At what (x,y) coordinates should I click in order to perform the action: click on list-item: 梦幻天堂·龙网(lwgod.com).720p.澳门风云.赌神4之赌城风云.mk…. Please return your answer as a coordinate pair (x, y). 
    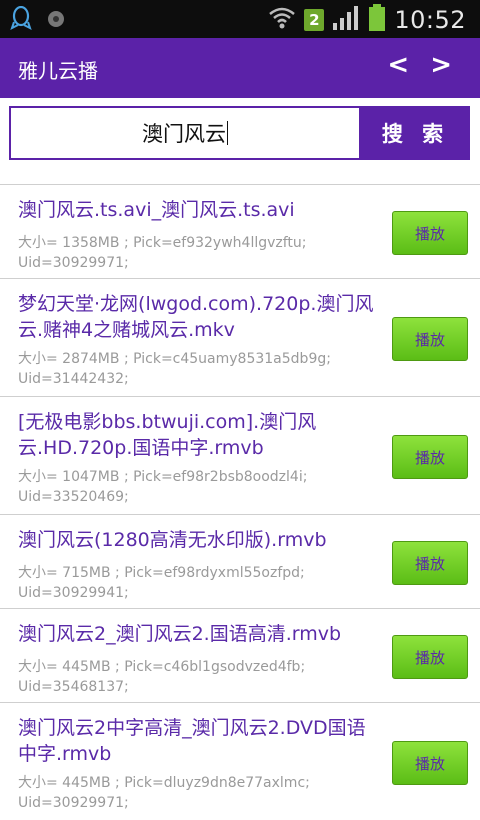
    Looking at the image, I should click on (240, 337).